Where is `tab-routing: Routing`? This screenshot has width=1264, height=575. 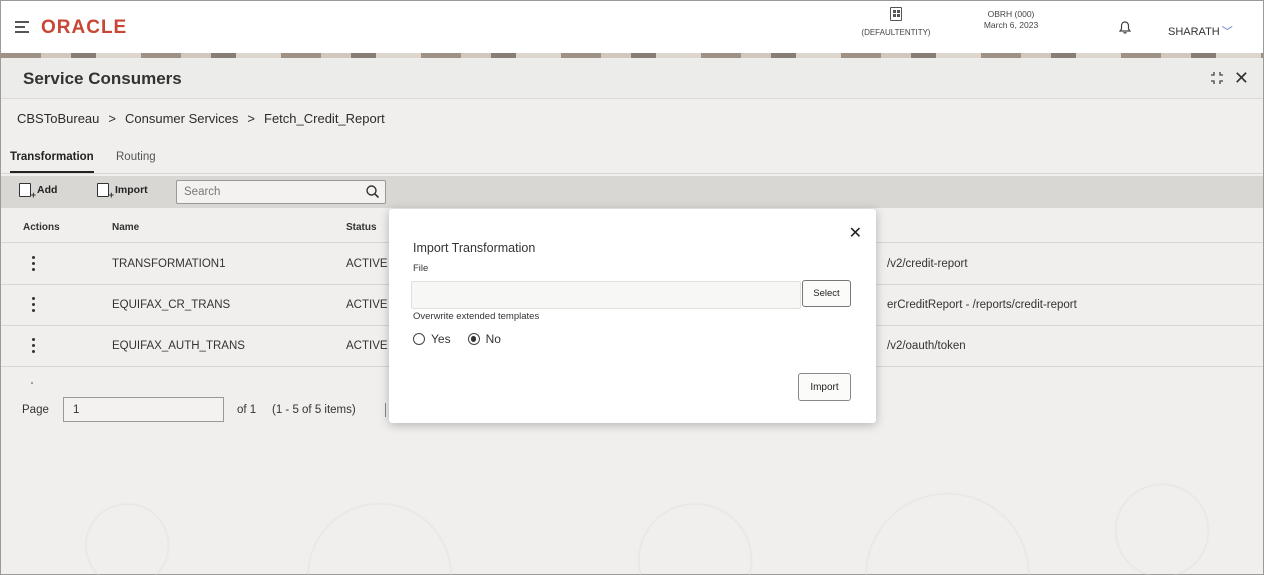 tab-routing: Routing is located at coordinates (136, 157).